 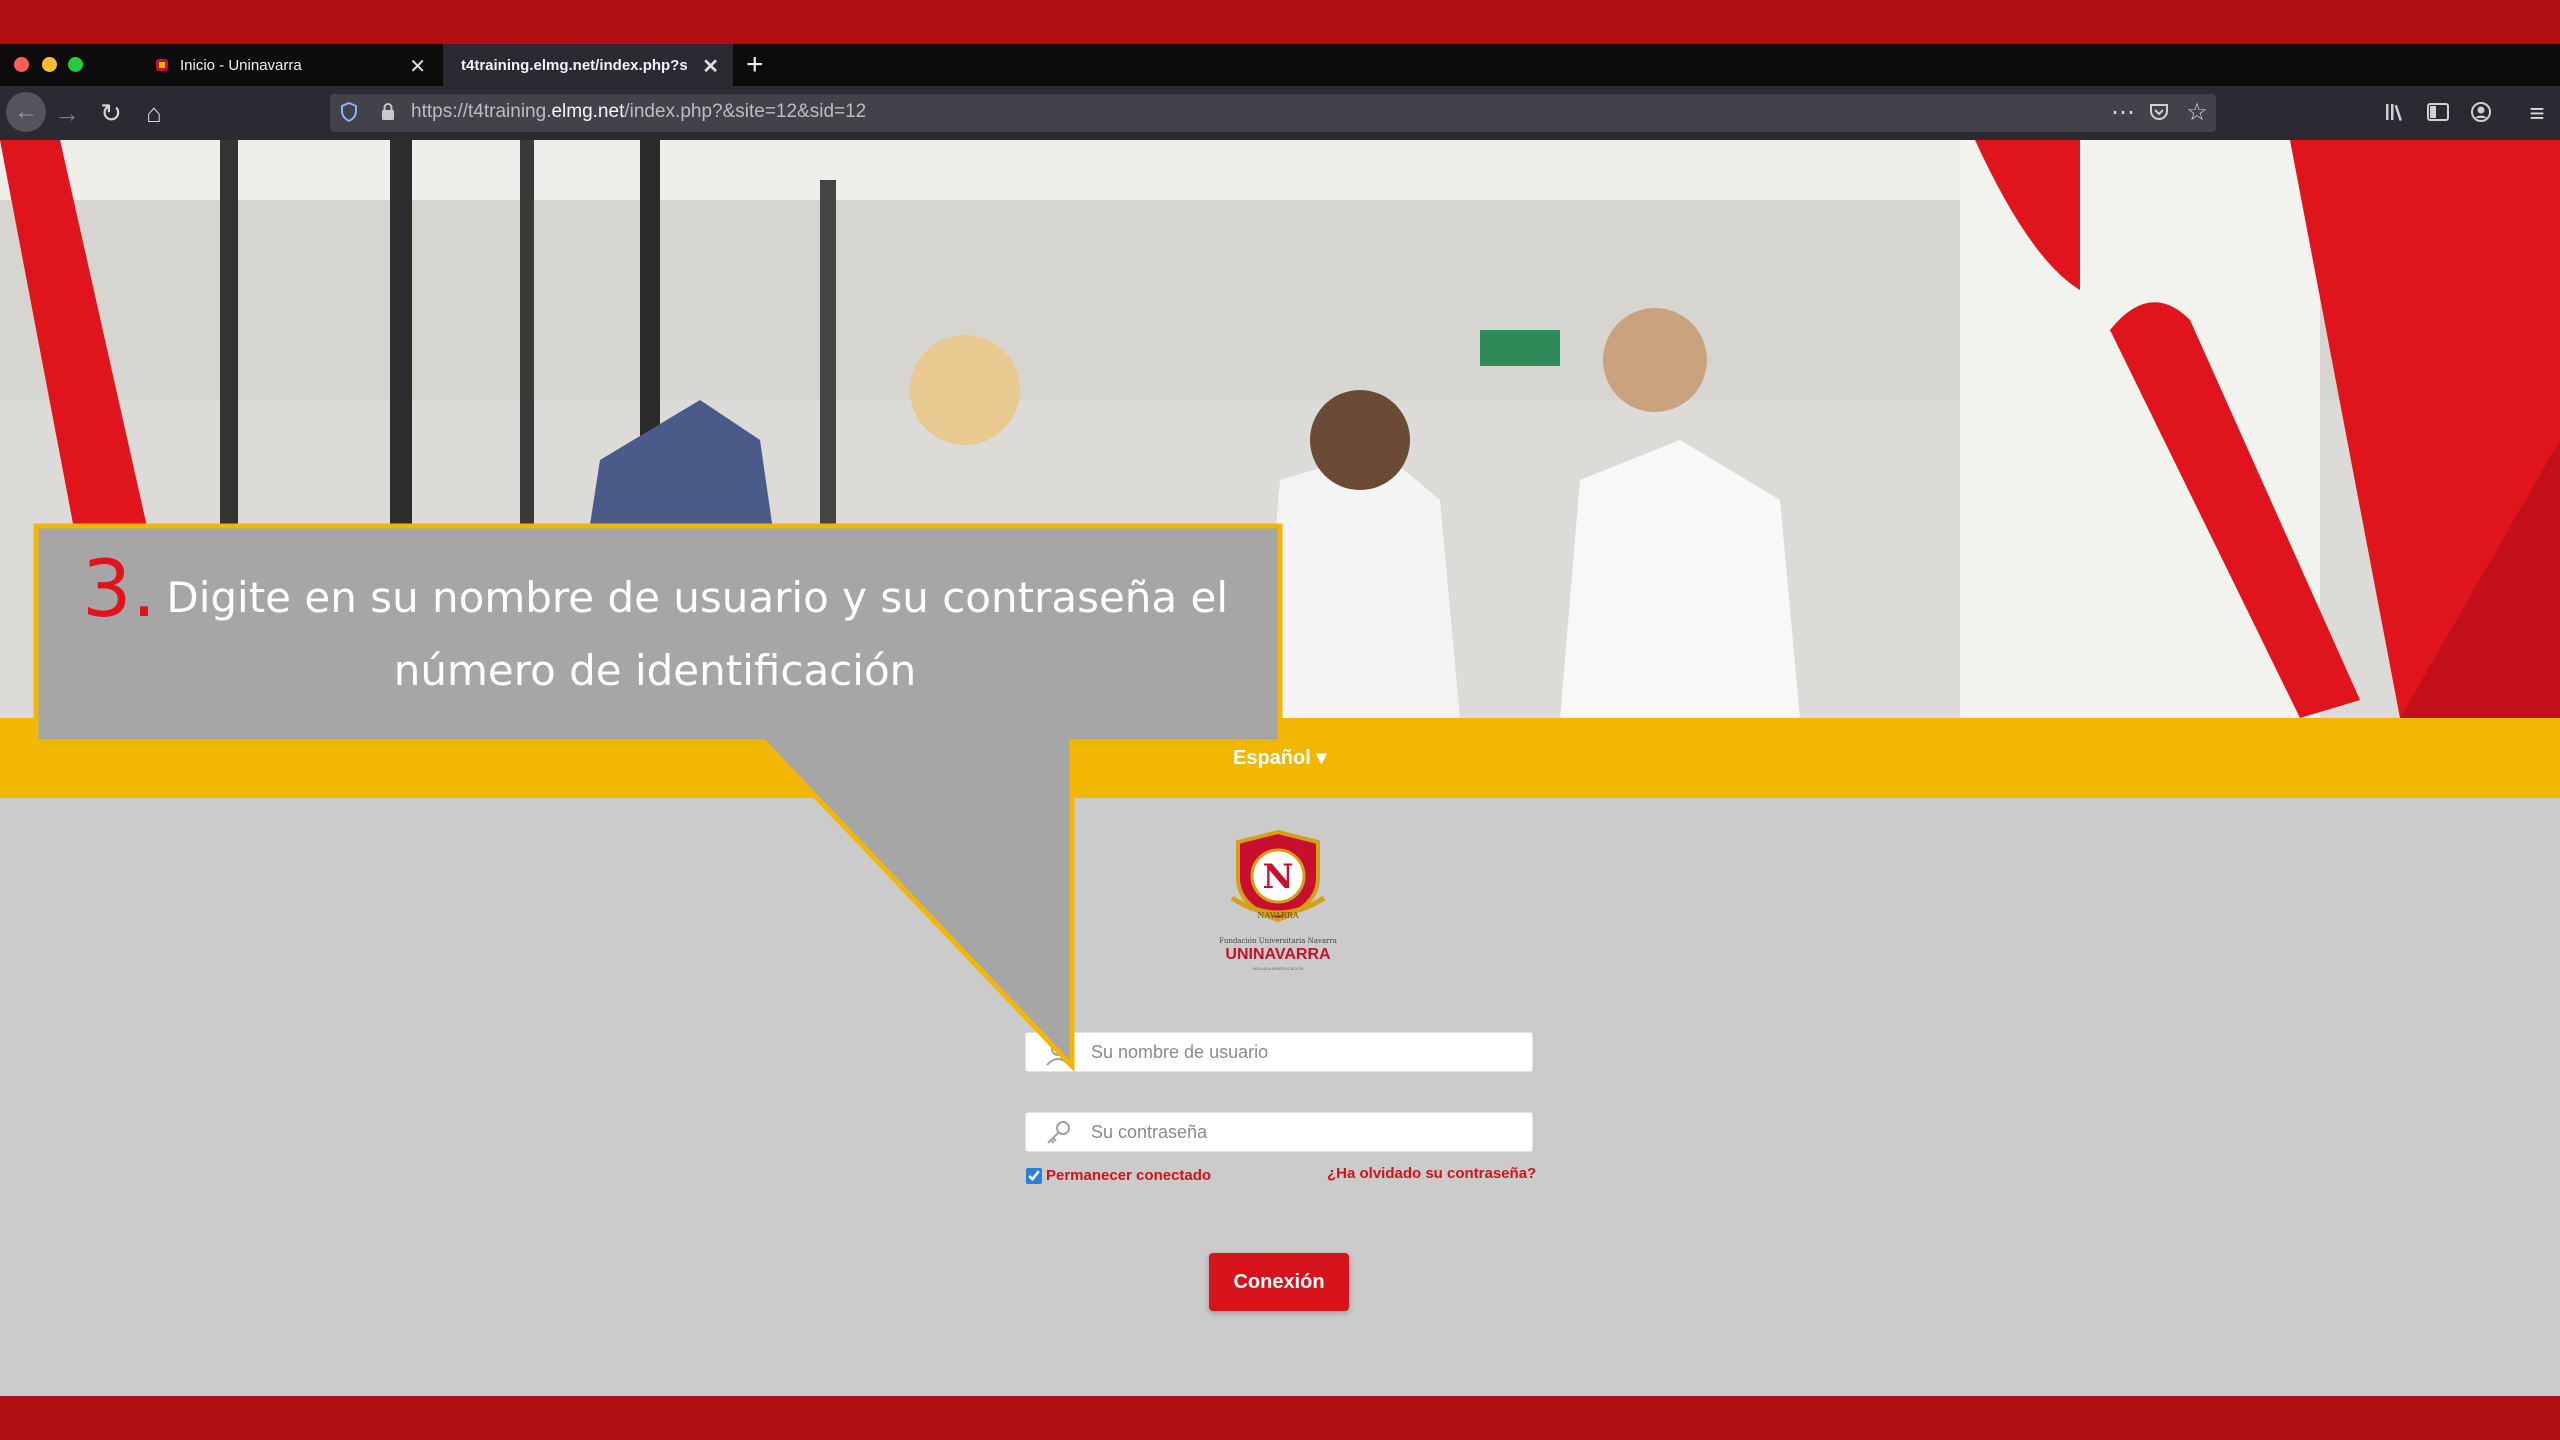 I want to click on user-icon, so click(x=1058, y=1054).